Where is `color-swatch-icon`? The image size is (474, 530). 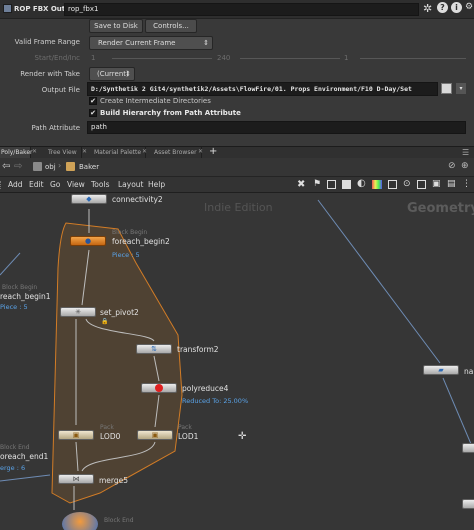
color-swatch-icon is located at coordinates (377, 184).